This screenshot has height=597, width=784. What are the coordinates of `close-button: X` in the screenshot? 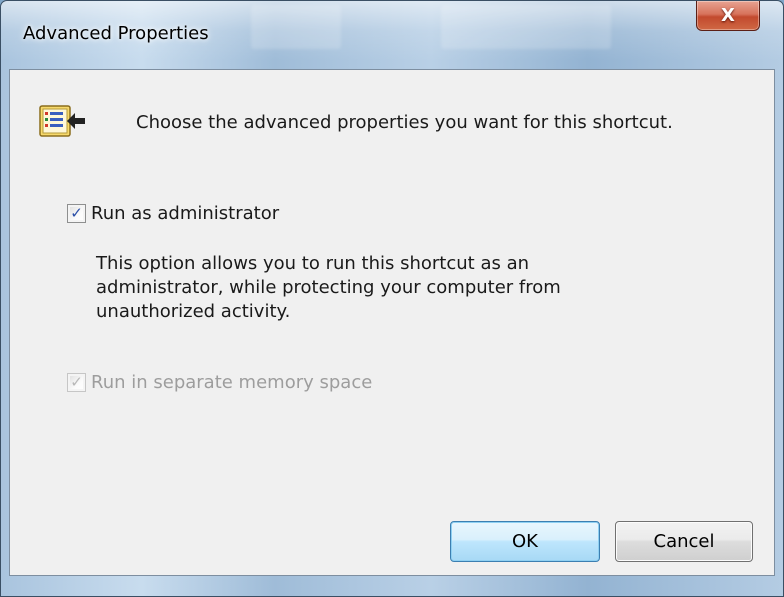 It's located at (728, 16).